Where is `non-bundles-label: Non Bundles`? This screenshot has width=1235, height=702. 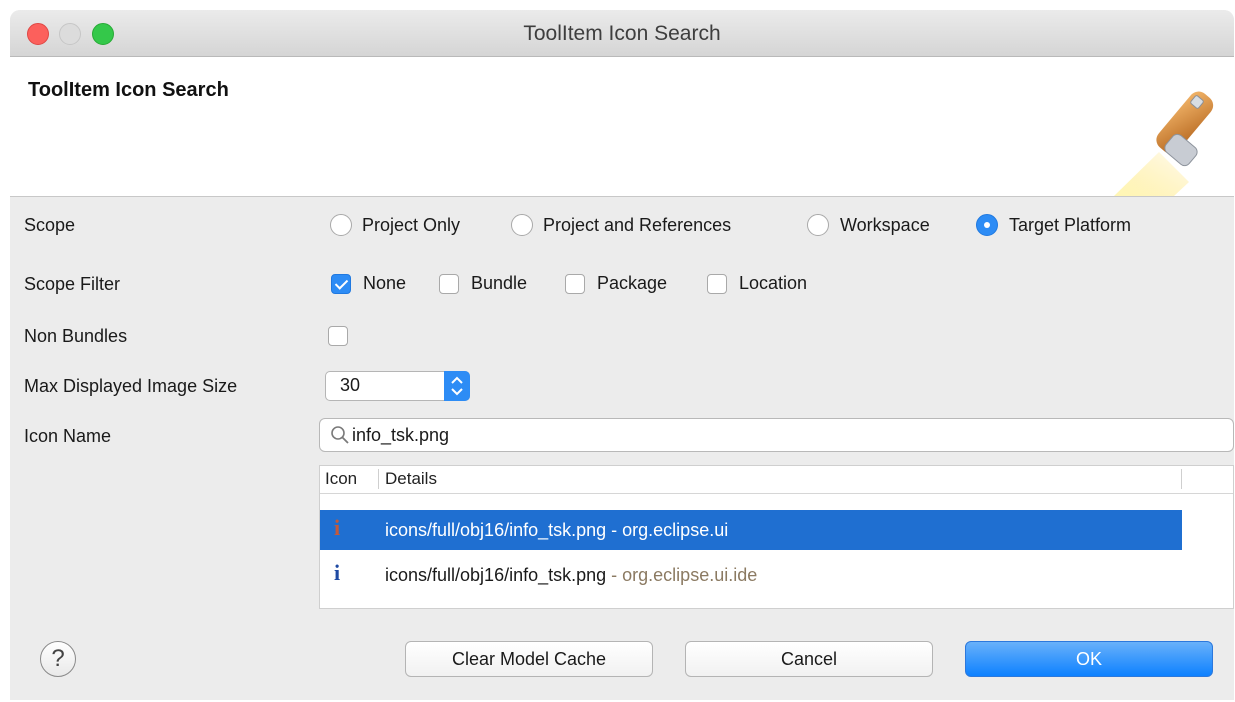
non-bundles-label: Non Bundles is located at coordinates (76, 336).